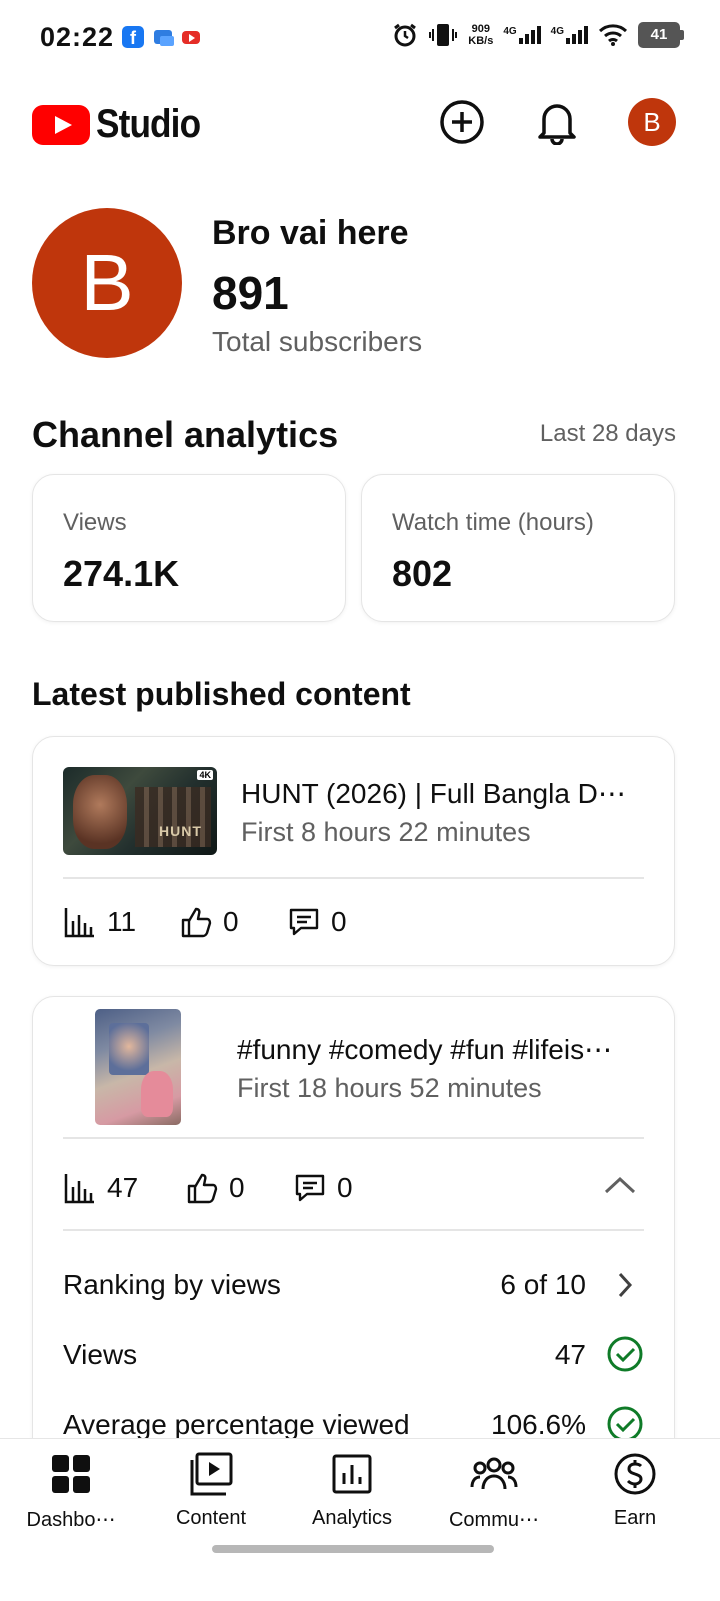  Describe the element at coordinates (211, 1518) in the screenshot. I see `nav-label: Content` at that location.